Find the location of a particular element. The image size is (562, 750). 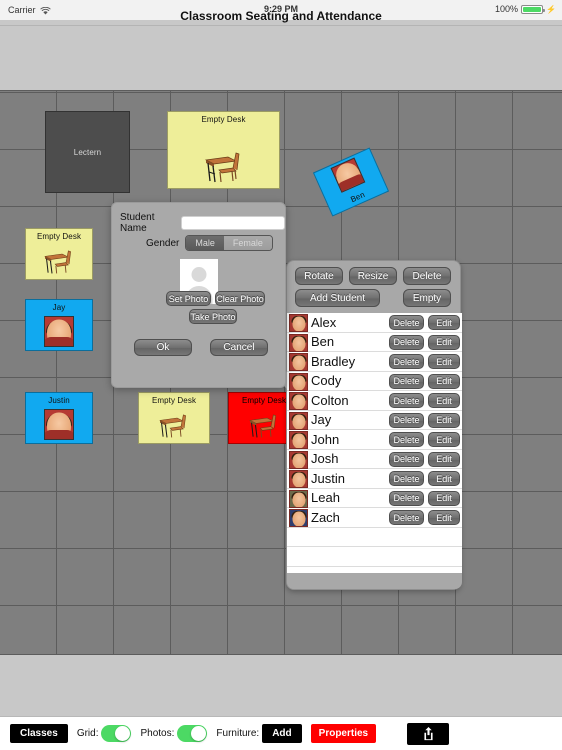

student-name-label: Student Name is located at coordinates (137, 223).